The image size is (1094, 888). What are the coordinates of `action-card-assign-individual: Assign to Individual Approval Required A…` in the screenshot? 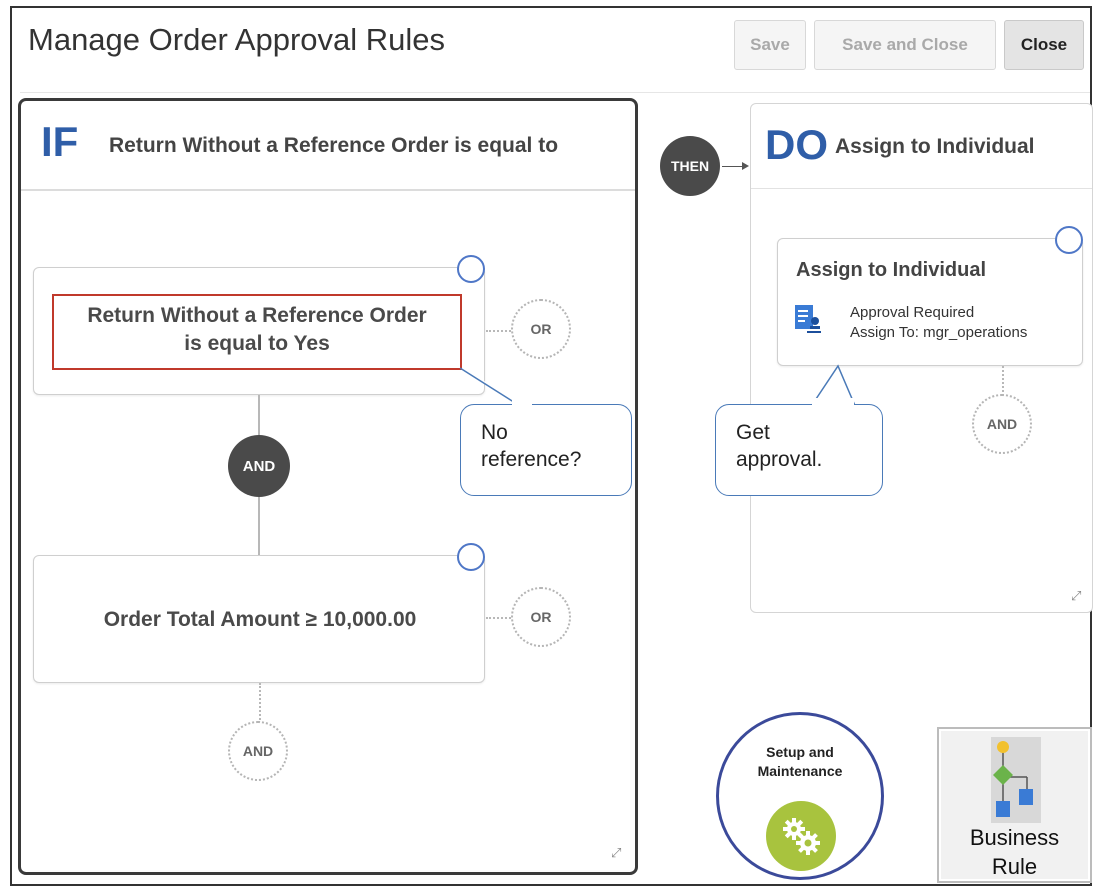 It's located at (930, 302).